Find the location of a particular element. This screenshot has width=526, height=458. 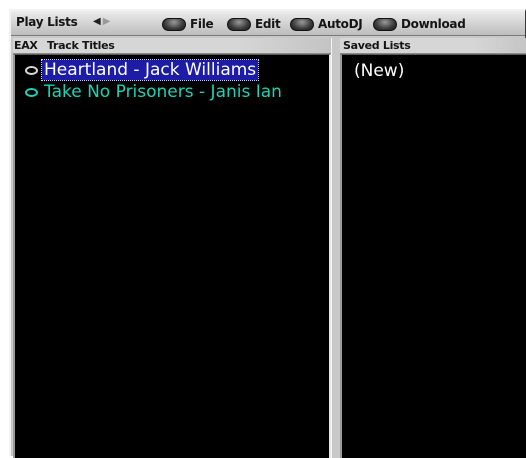

list-item: Take No Prisoners - Janis Ian is located at coordinates (154, 92).